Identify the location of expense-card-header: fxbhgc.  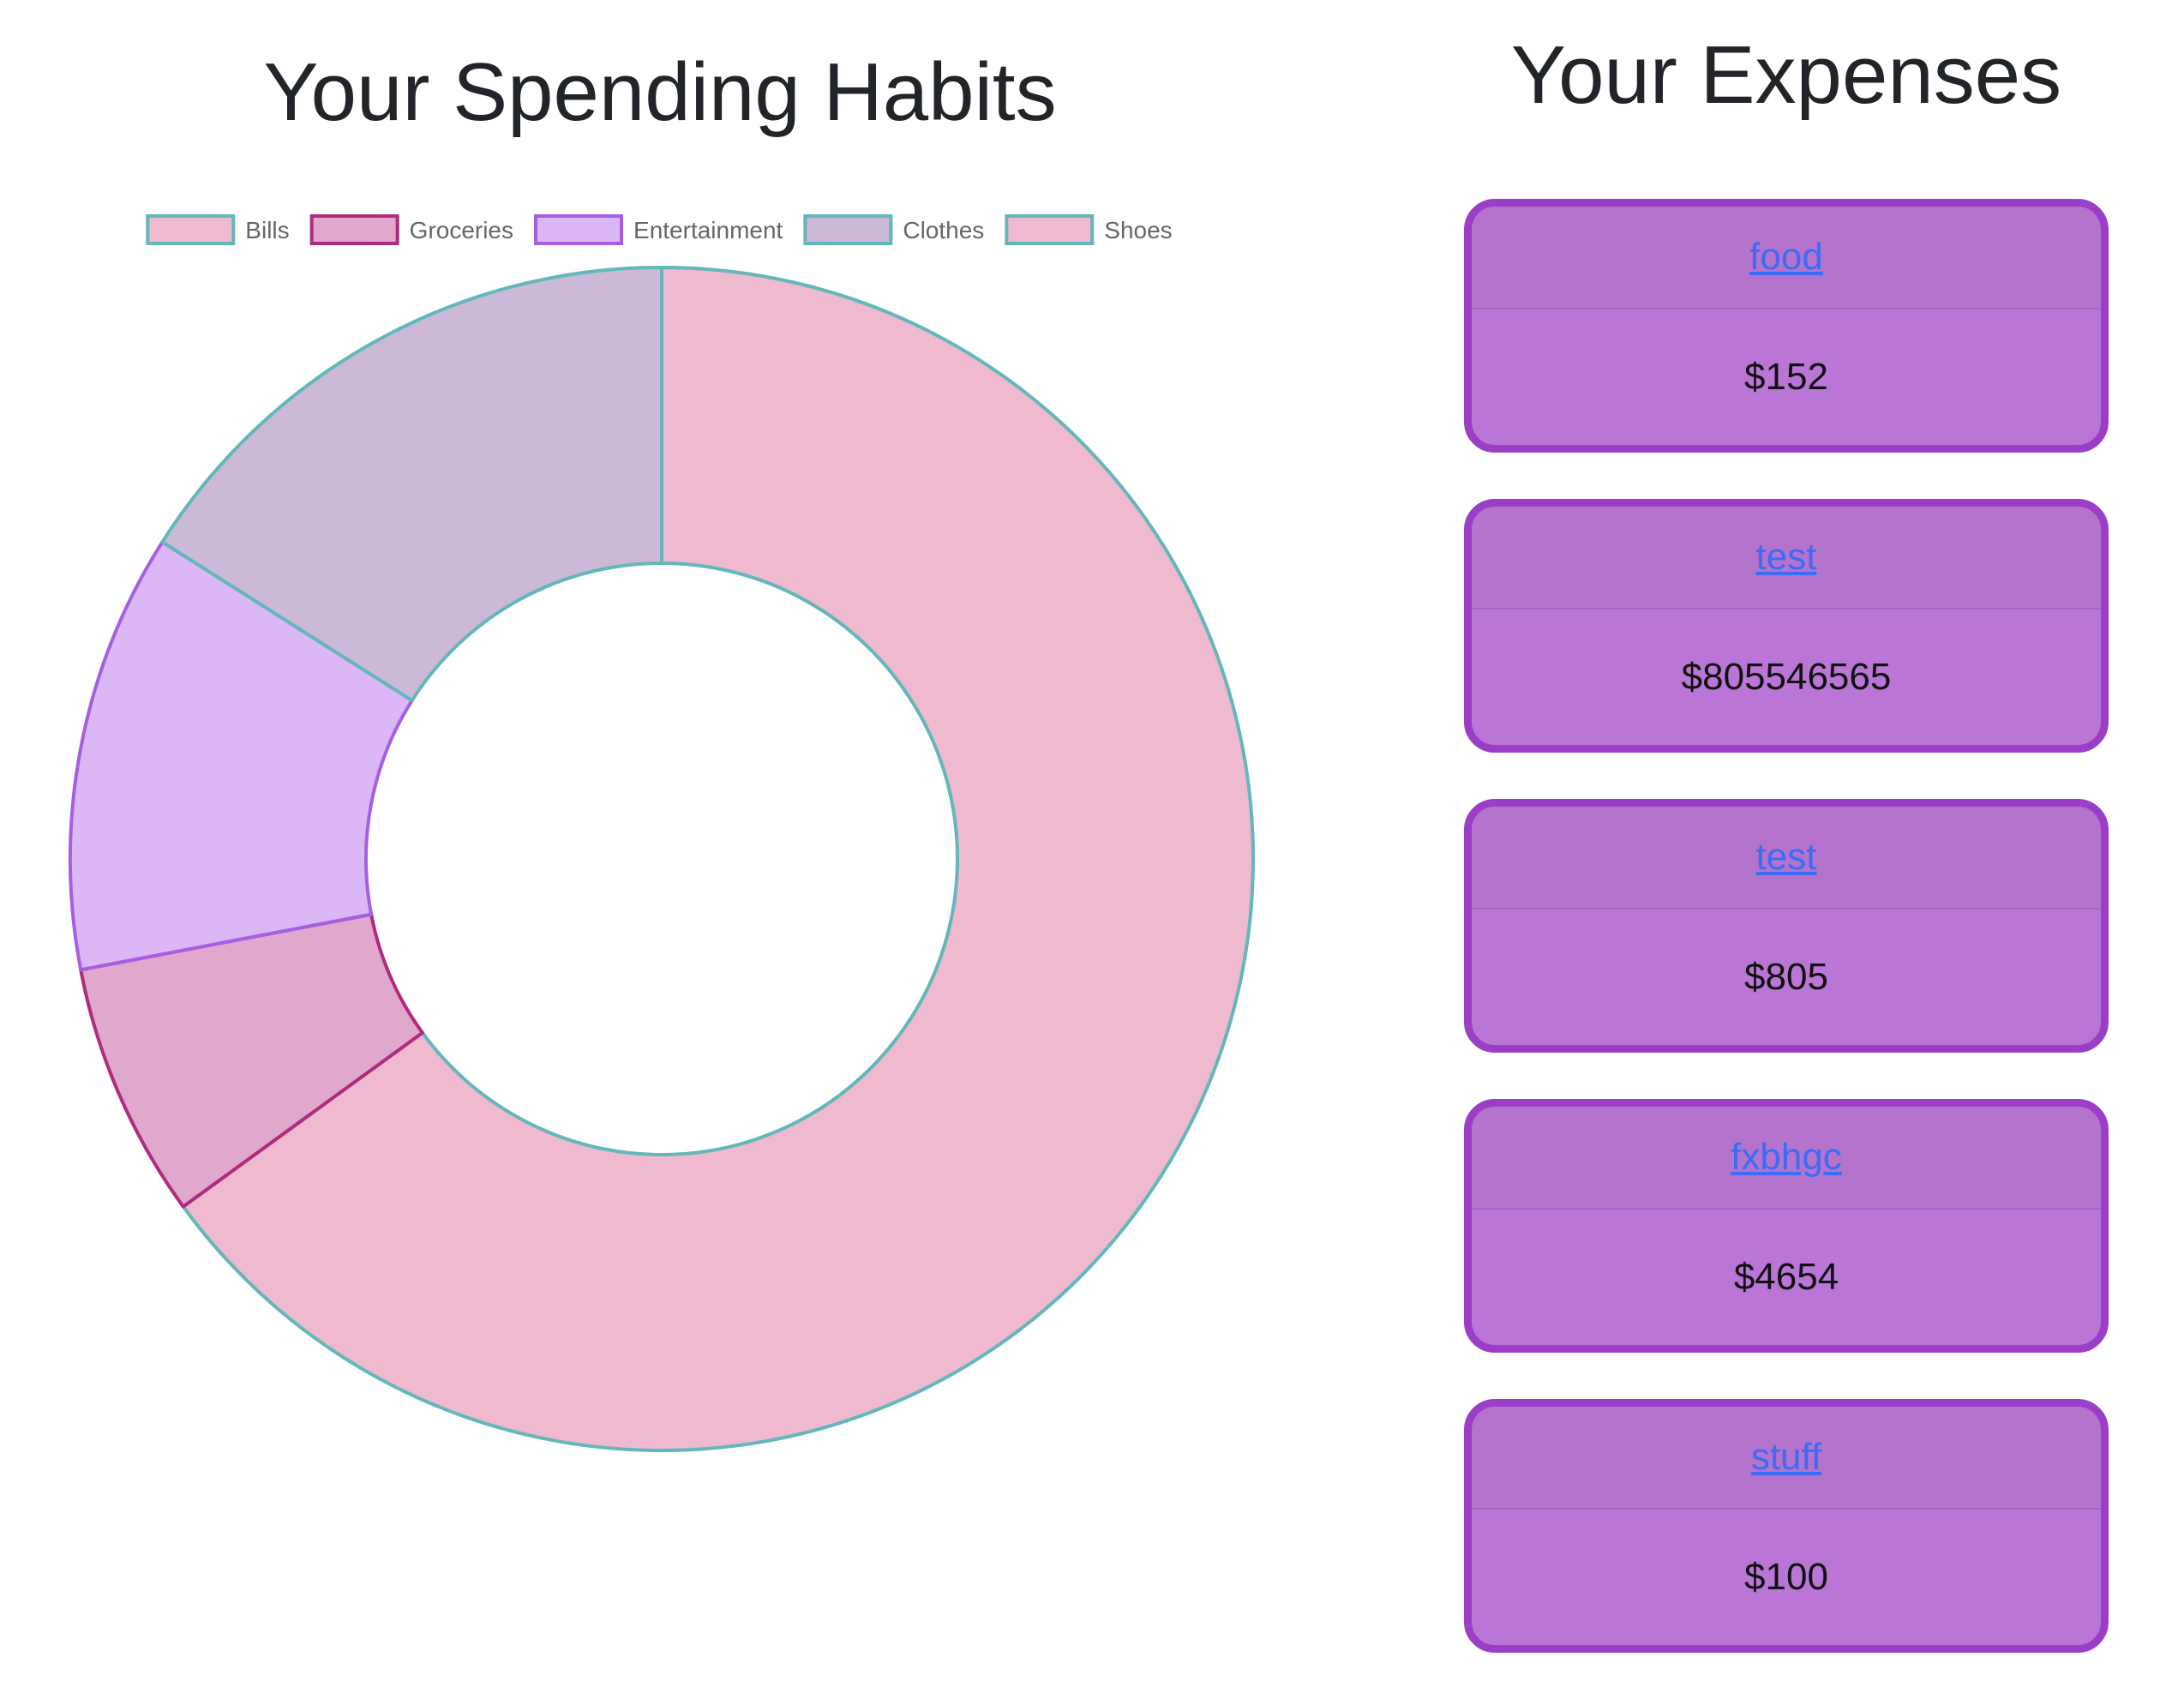
(1786, 1158).